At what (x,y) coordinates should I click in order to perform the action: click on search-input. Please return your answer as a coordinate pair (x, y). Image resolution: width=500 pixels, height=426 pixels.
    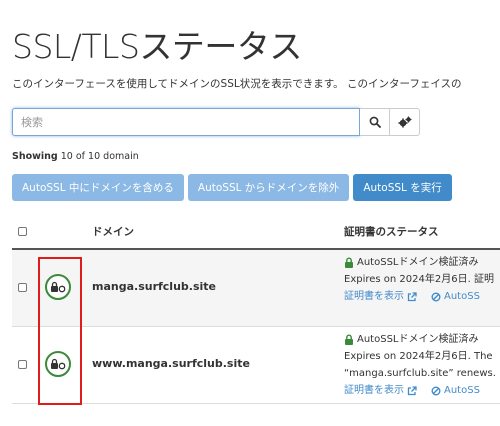
    Looking at the image, I should click on (186, 122).